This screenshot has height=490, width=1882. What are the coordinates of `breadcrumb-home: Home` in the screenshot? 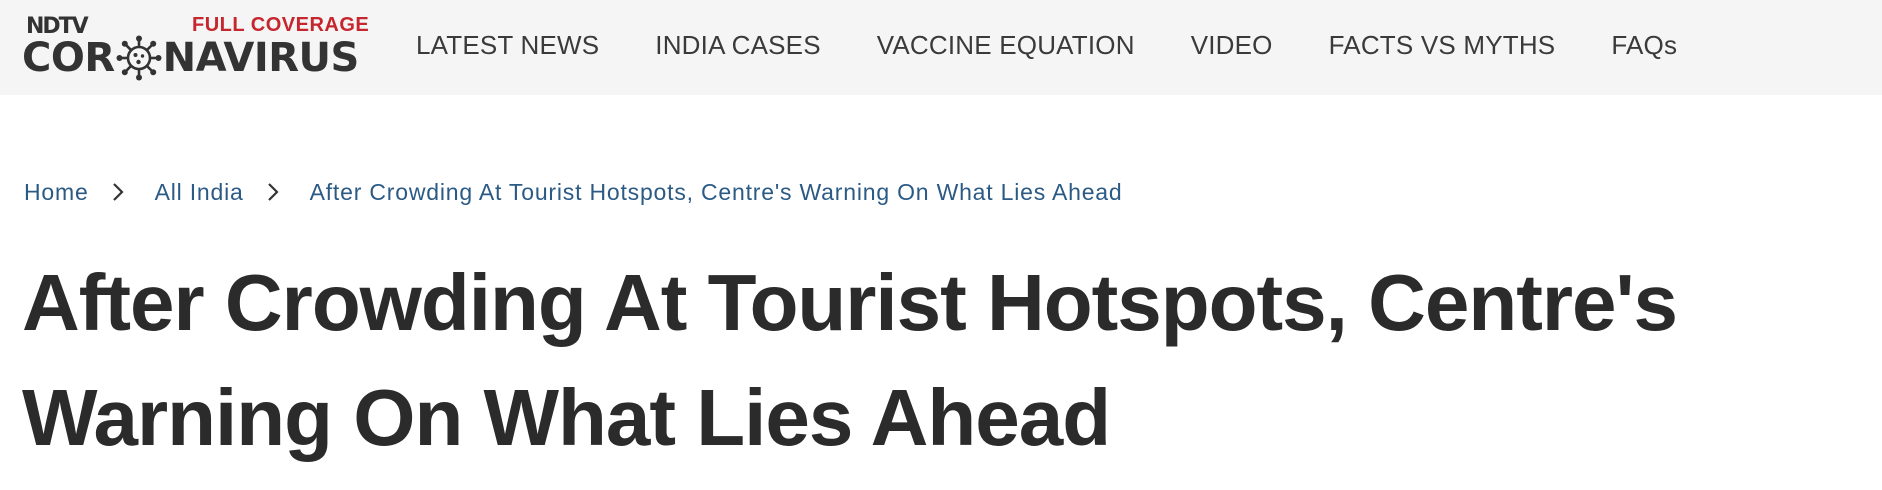 It's located at (56, 192).